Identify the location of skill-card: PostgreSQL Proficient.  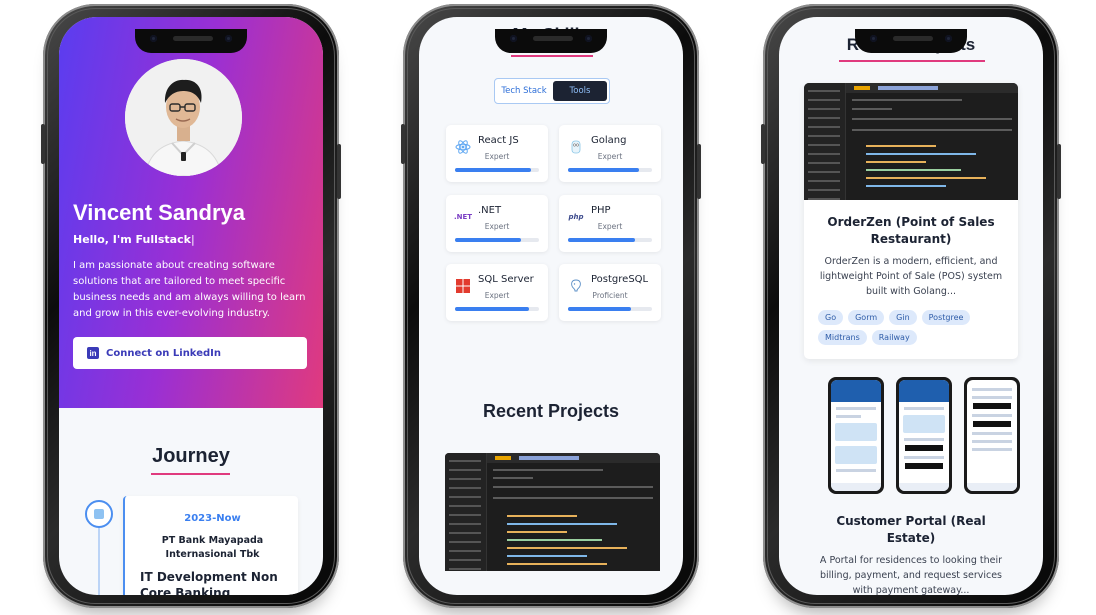
(610, 292).